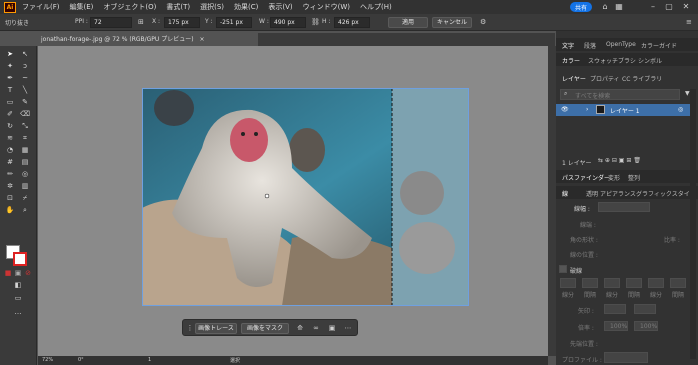 The width and height of the screenshot is (698, 365). Describe the element at coordinates (300, 328) in the screenshot. I see `trace-options-icon: ⟰` at that location.